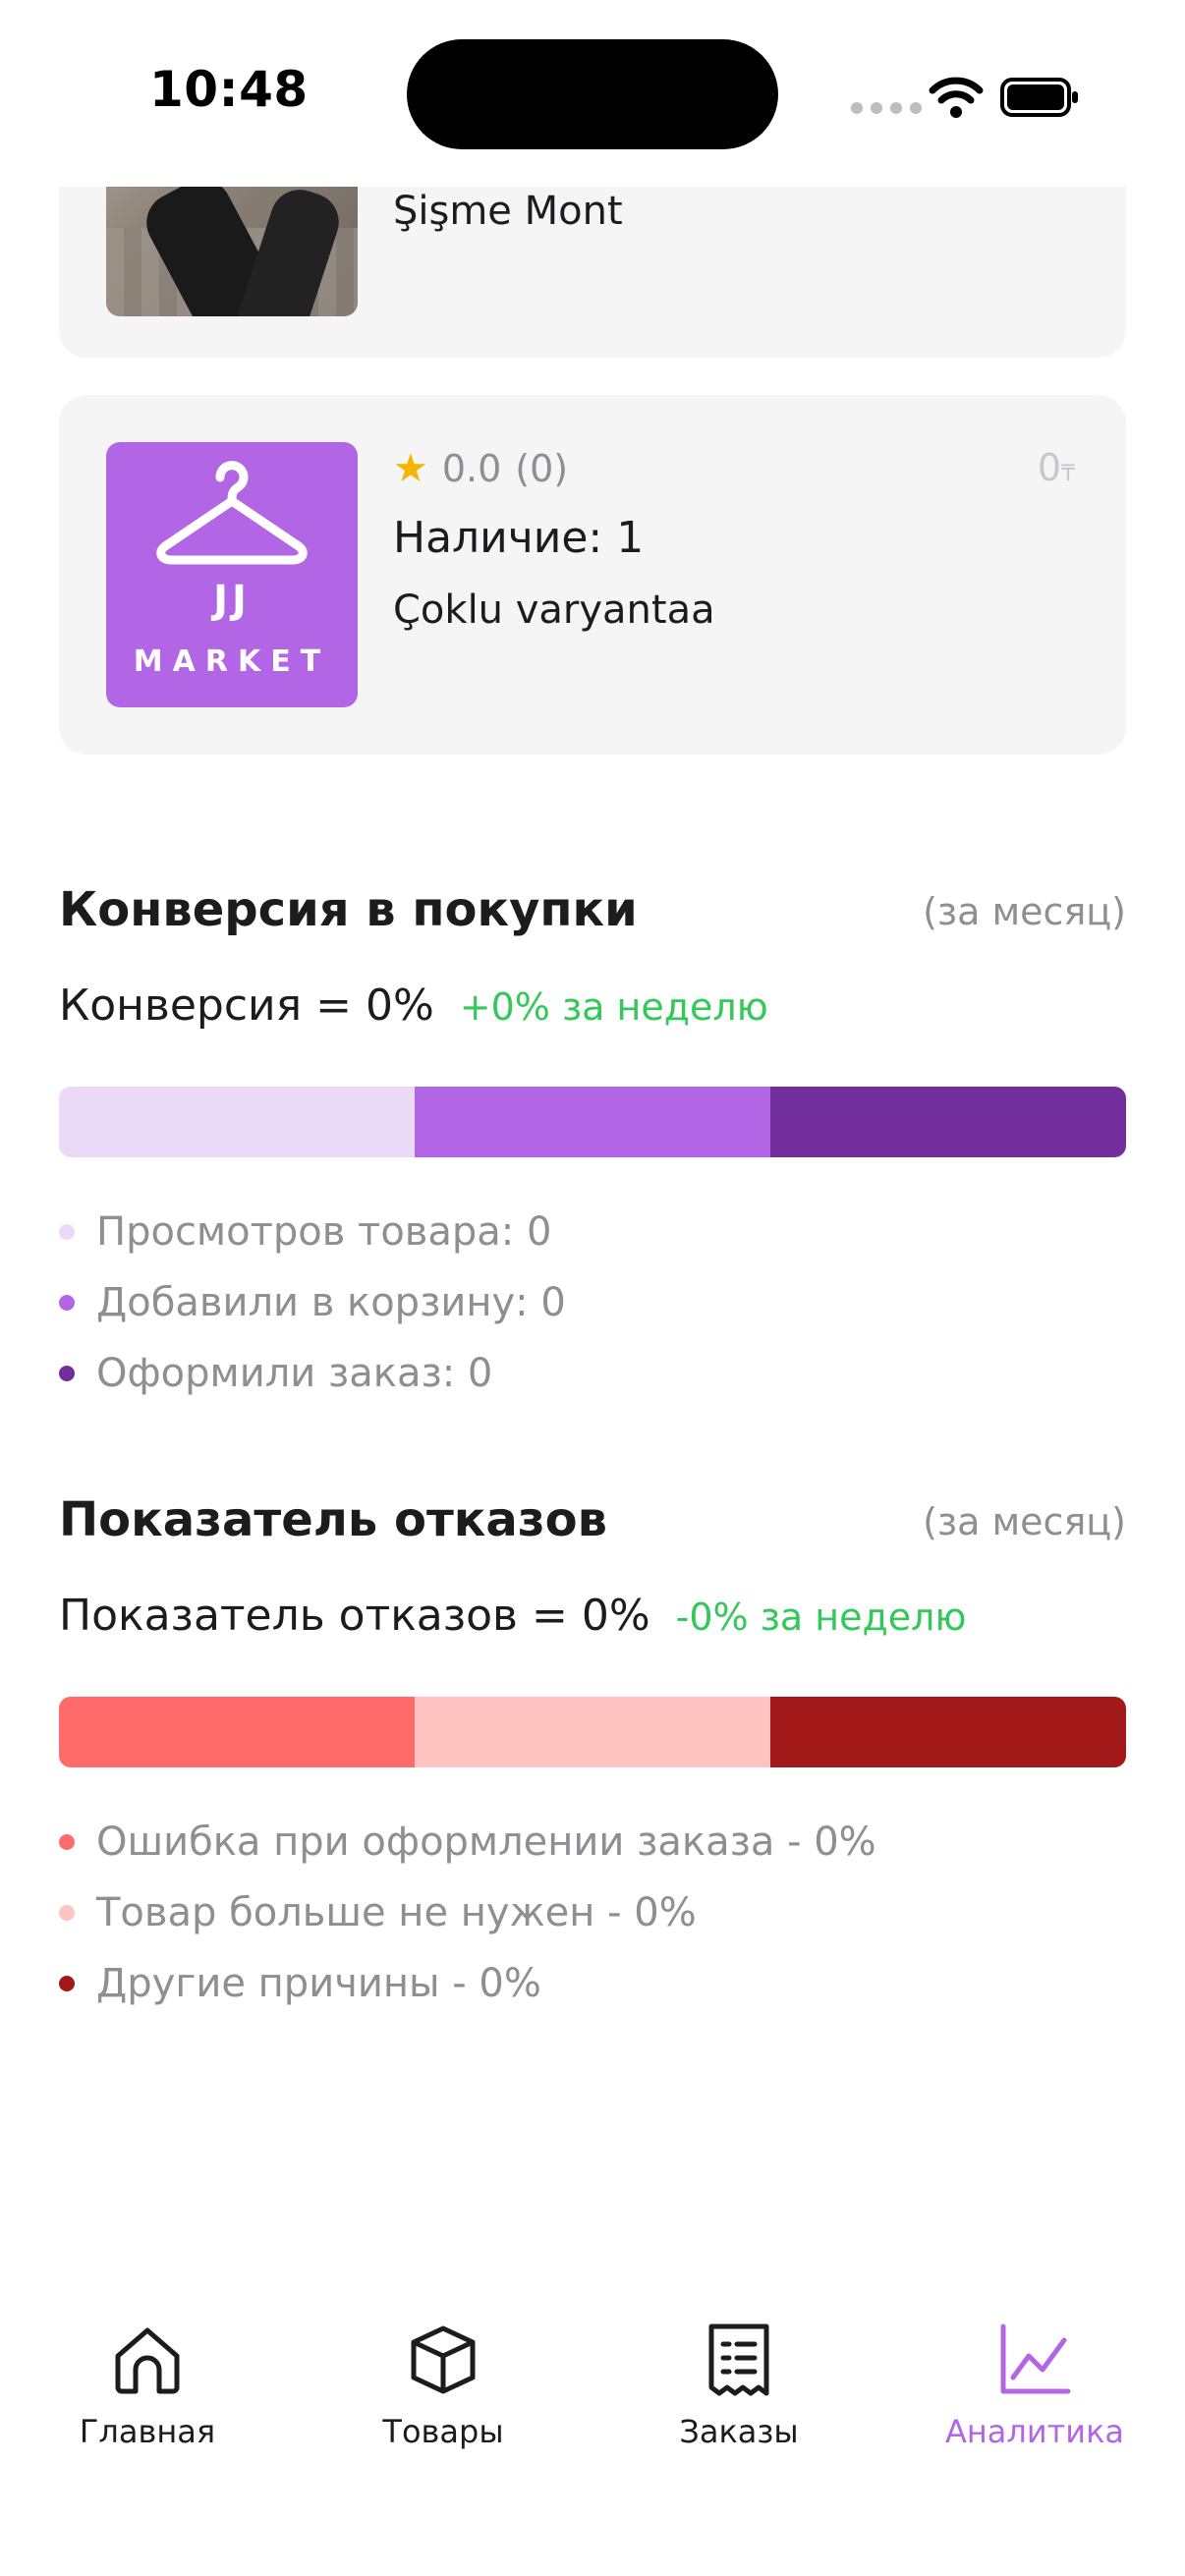 Image resolution: width=1185 pixels, height=2576 pixels. What do you see at coordinates (414, 1005) in the screenshot?
I see `conversion-metric: Конверсия = 0% +0% за неделю` at bounding box center [414, 1005].